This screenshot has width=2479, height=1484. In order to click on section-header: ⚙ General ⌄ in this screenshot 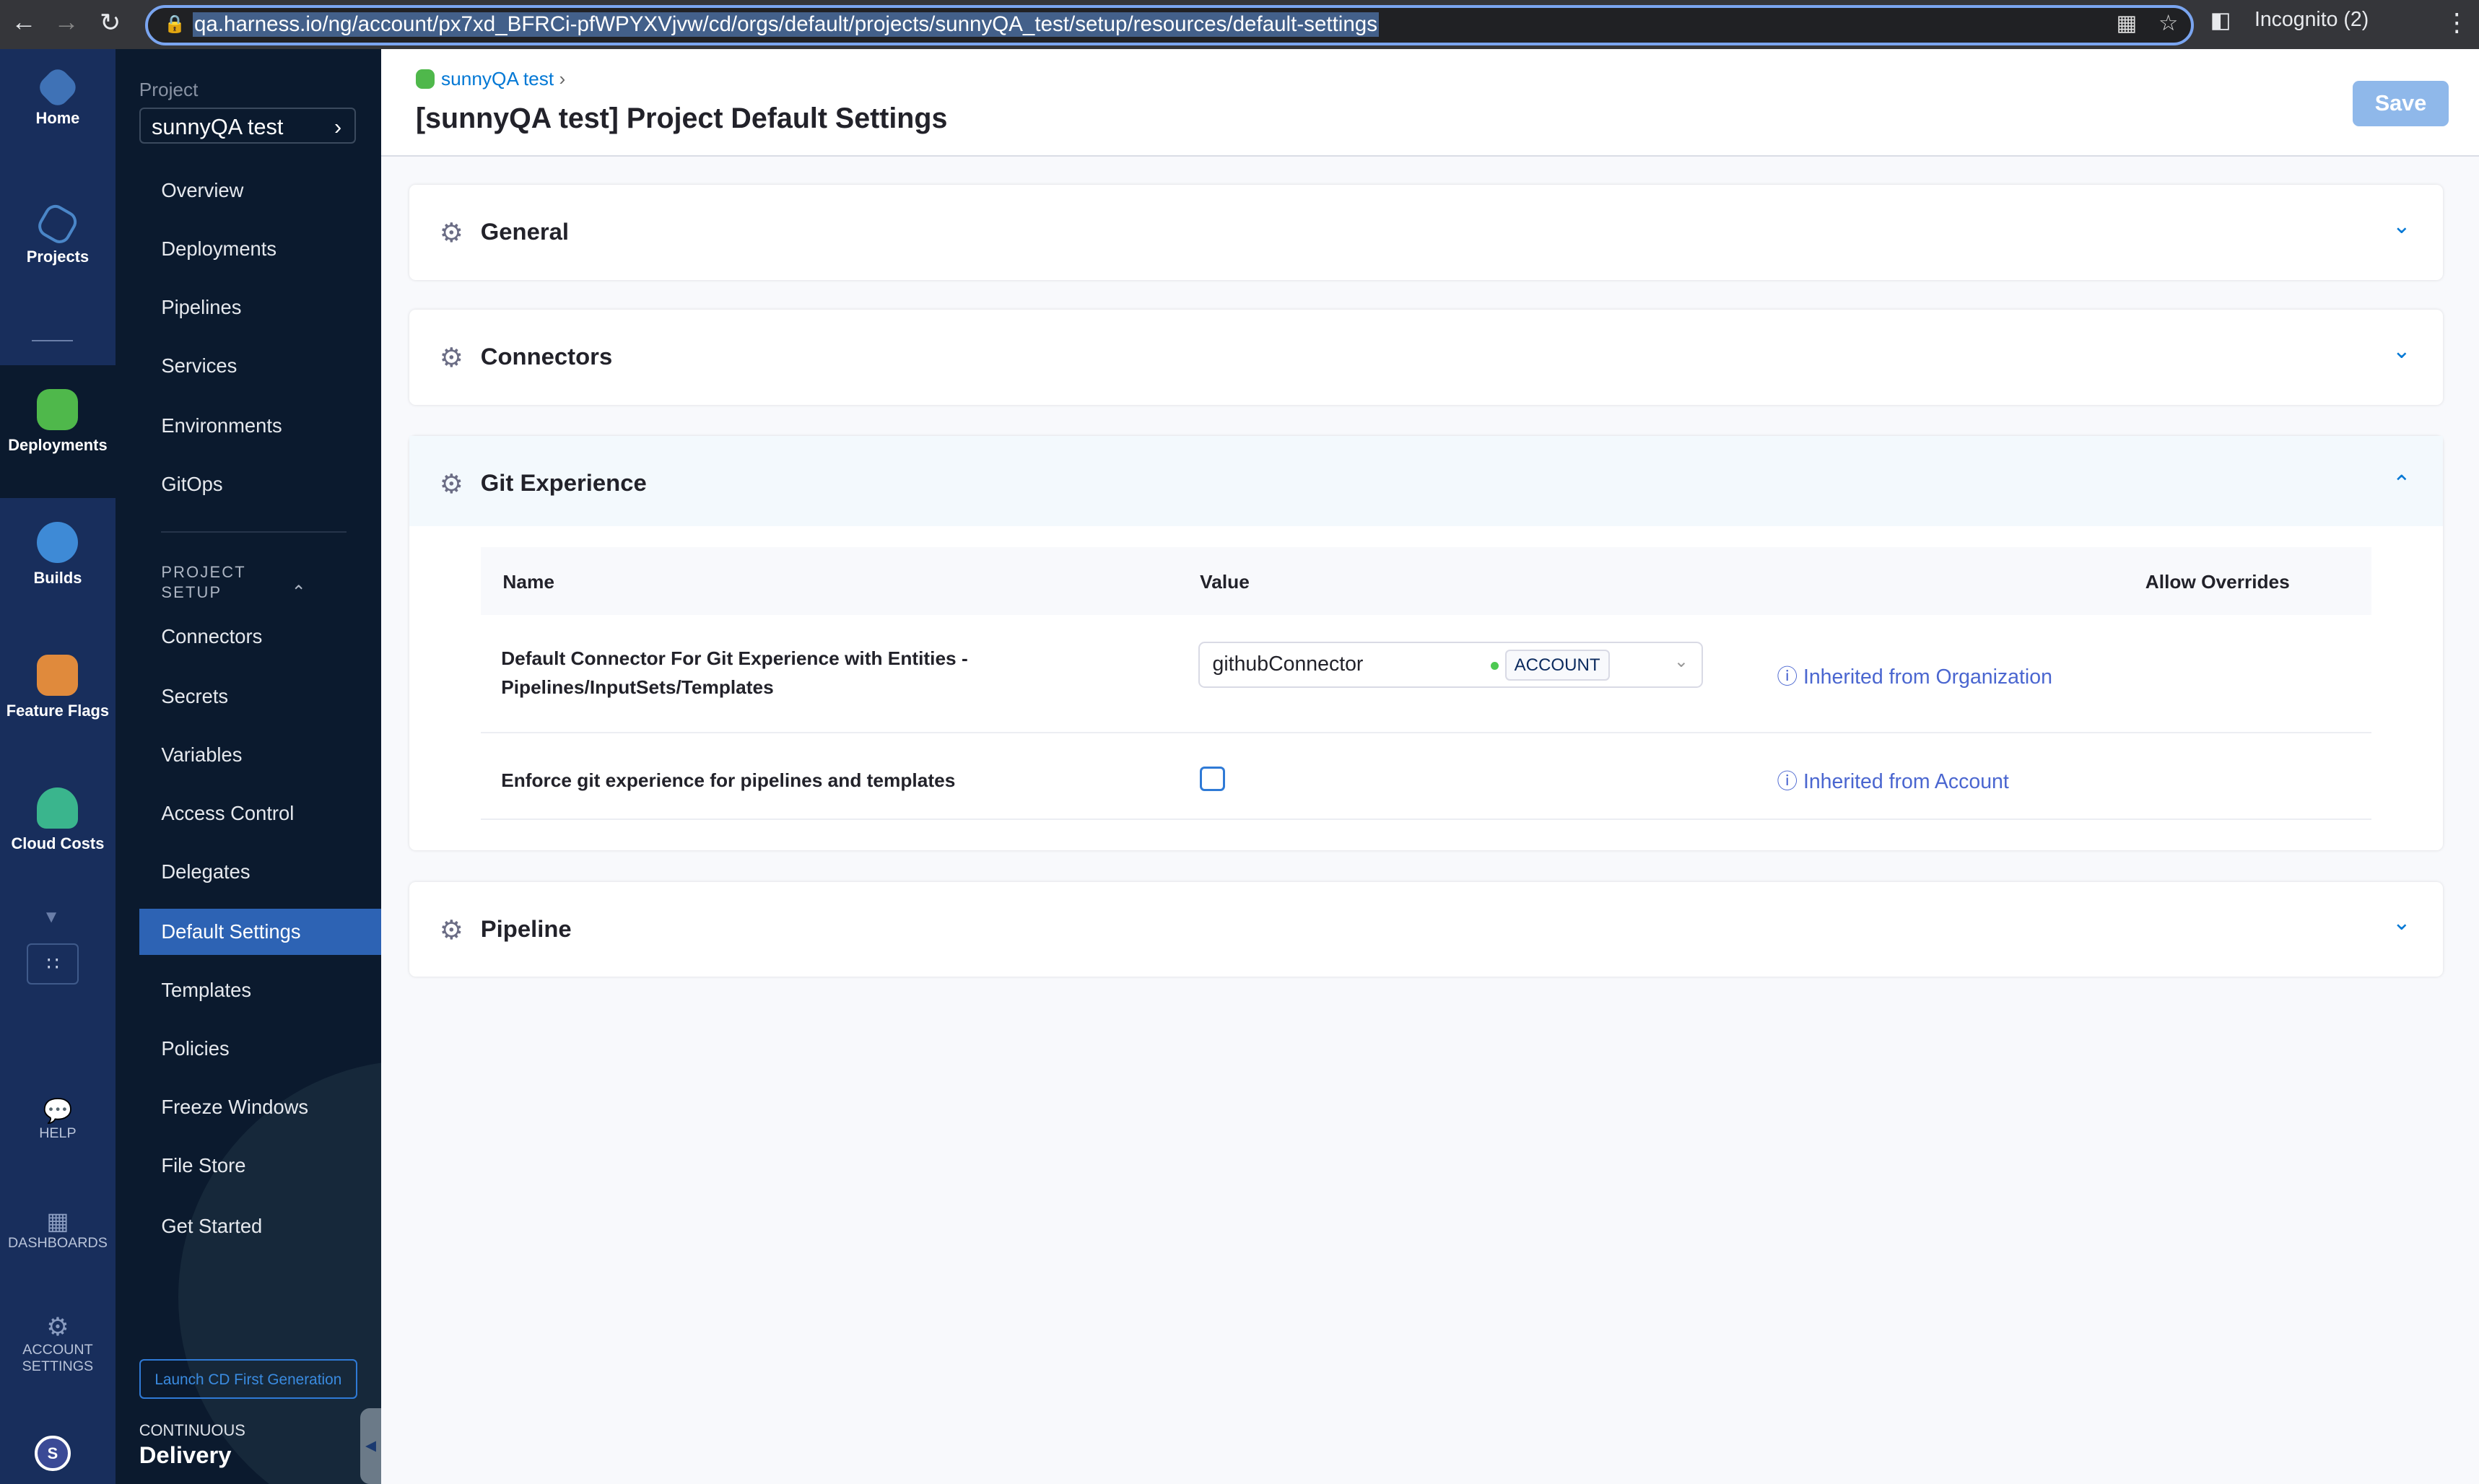, I will do `click(1425, 232)`.